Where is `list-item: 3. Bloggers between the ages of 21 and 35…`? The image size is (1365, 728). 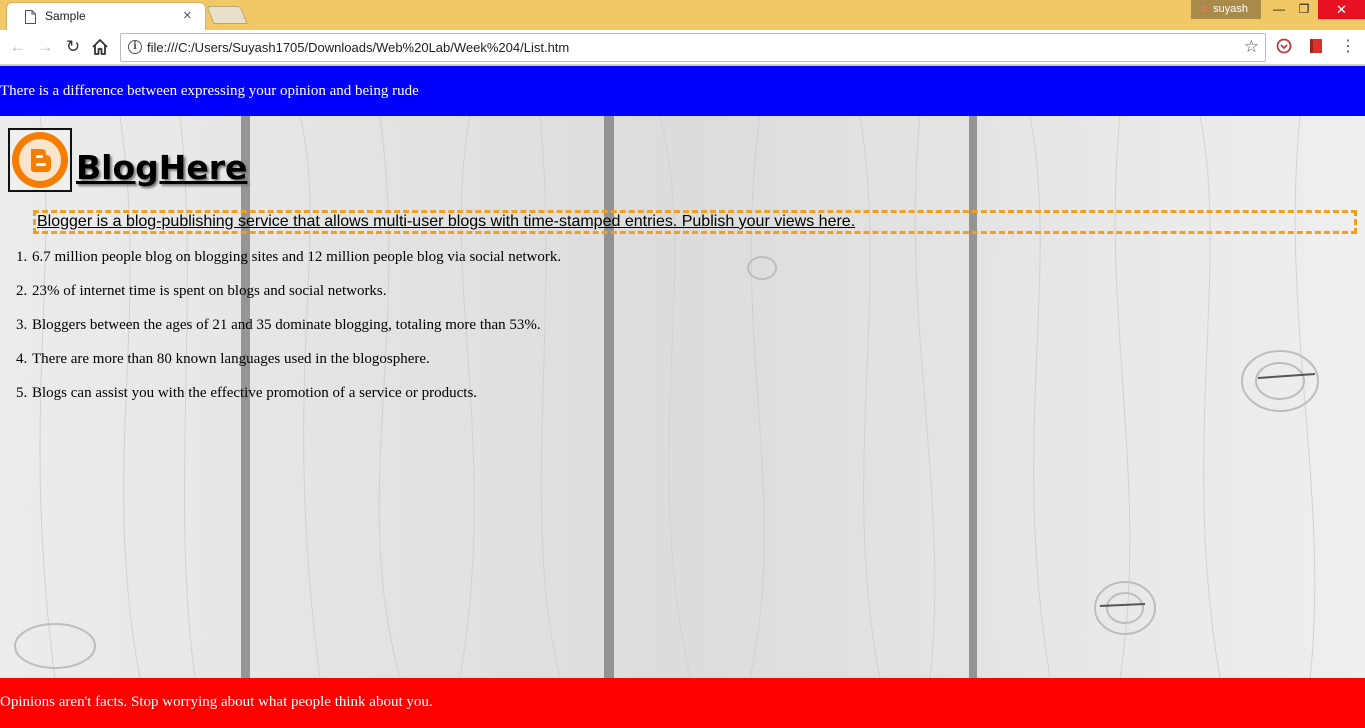
list-item: 3. Bloggers between the ages of 21 and 35… is located at coordinates (278, 325).